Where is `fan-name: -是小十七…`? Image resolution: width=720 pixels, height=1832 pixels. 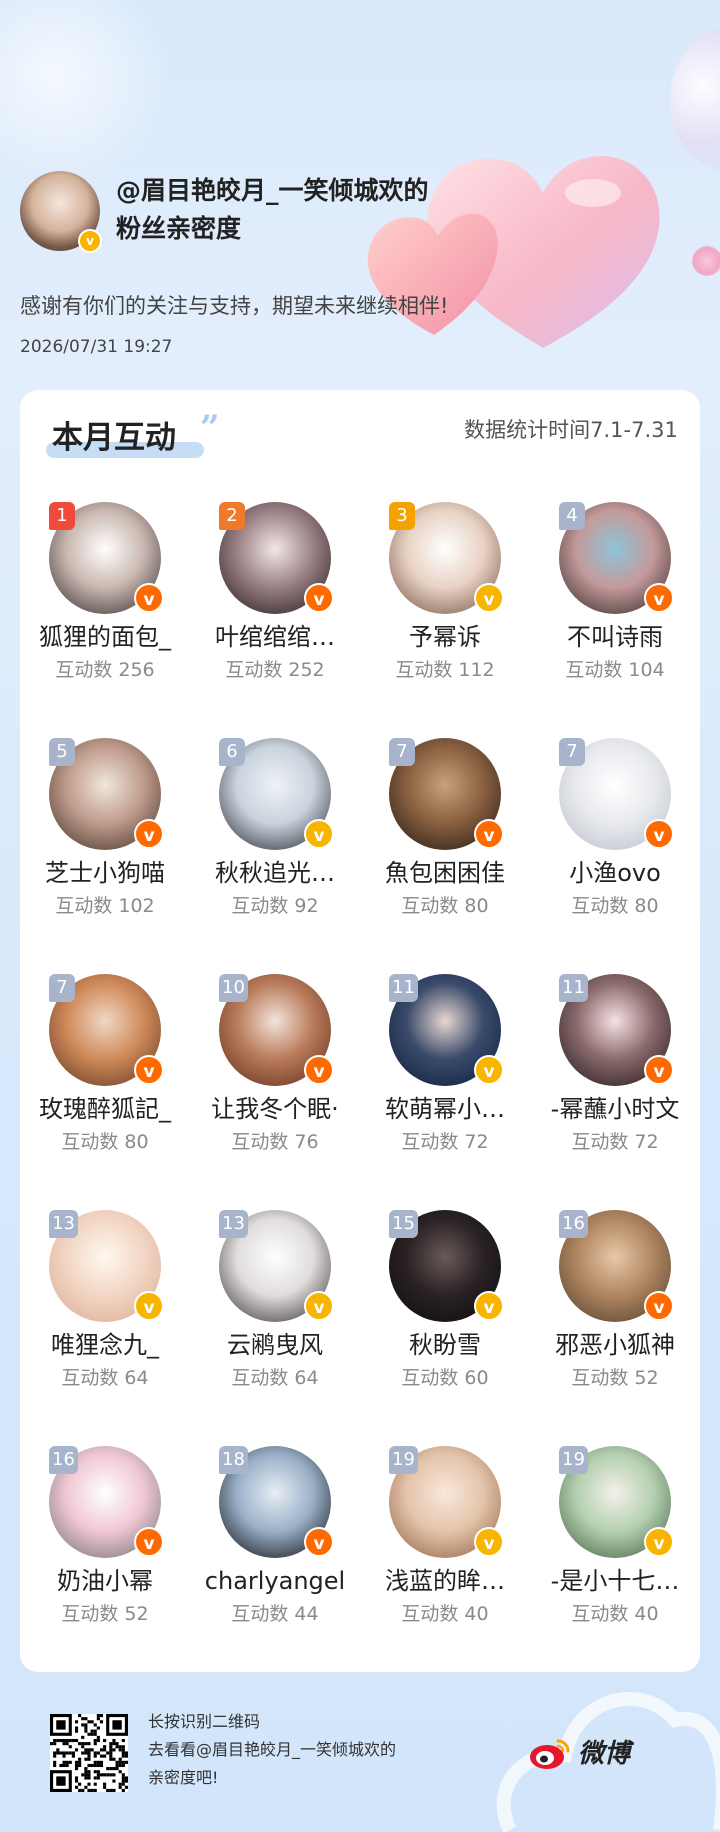 fan-name: -是小十七… is located at coordinates (615, 1581).